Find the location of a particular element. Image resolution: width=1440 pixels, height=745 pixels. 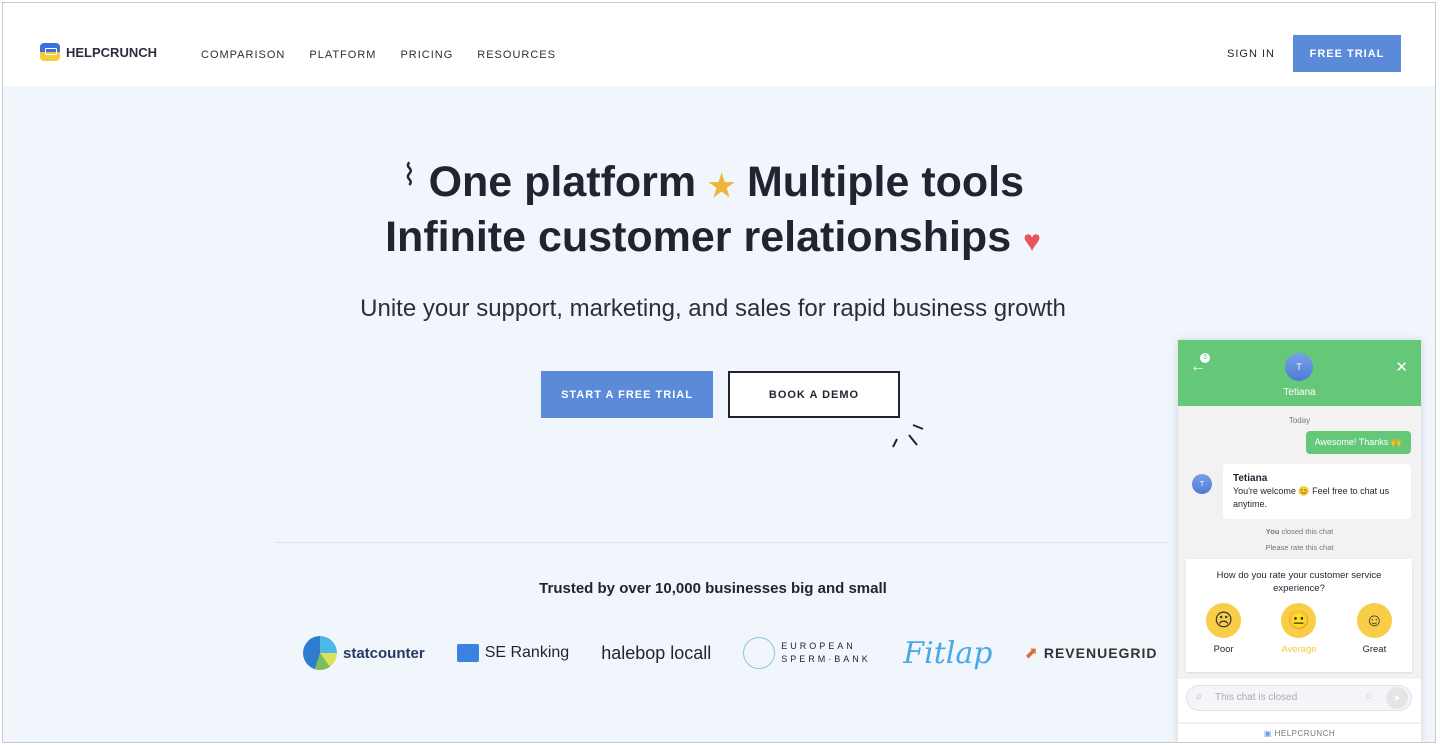

revenuegrid-icon: ⬈ is located at coordinates (1031, 653).